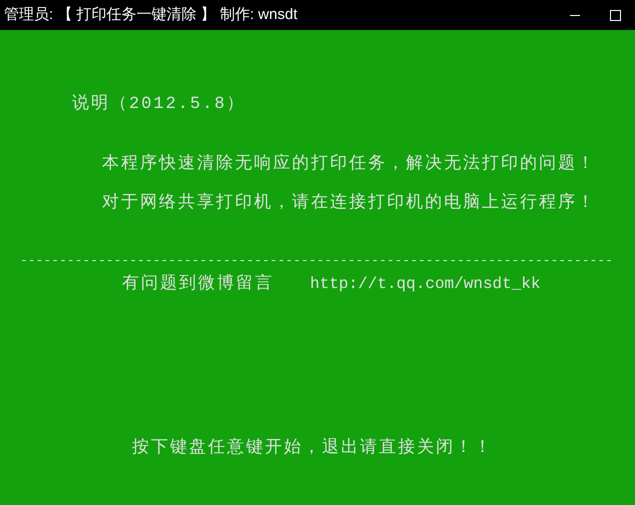 This screenshot has width=635, height=505. What do you see at coordinates (312, 448) in the screenshot?
I see `prompt-text: 按下键盘任意键开始，退出请直接关闭！！` at bounding box center [312, 448].